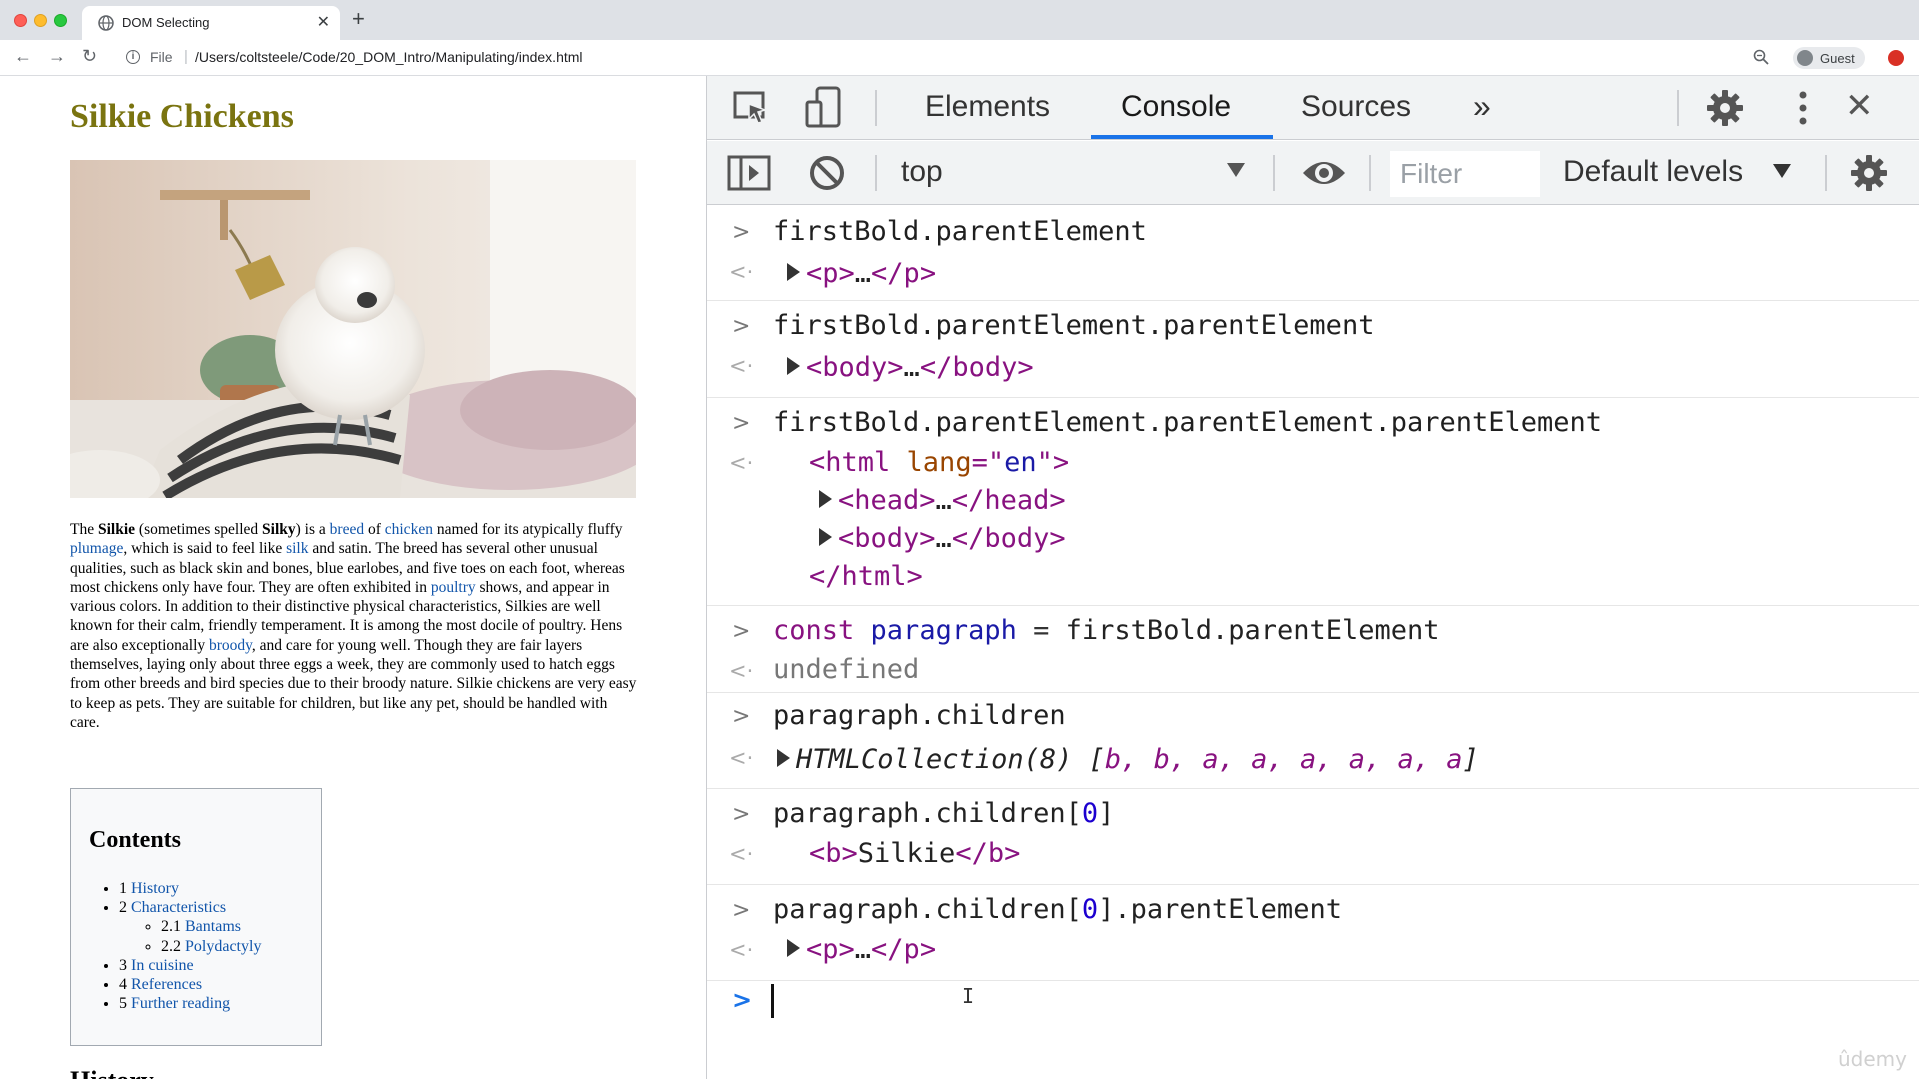 The image size is (1919, 1079). I want to click on tag-end: ">, so click(1053, 462).